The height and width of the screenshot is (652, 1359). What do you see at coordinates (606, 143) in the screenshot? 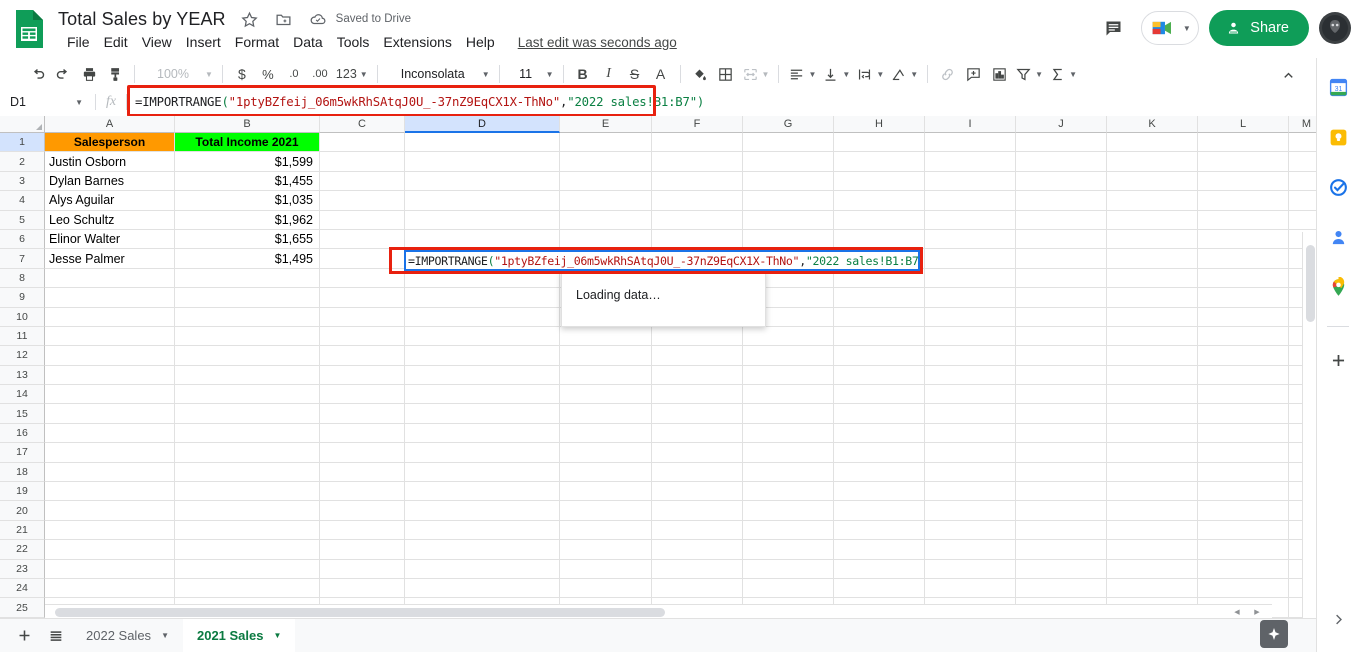
I see `cell-E1` at bounding box center [606, 143].